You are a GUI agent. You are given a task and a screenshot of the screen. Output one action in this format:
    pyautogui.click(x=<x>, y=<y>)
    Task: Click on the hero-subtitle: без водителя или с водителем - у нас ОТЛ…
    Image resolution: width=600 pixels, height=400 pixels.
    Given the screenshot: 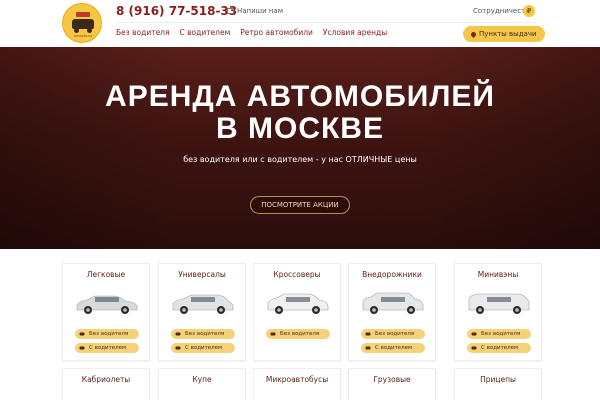 What is the action you would take?
    pyautogui.click(x=300, y=159)
    